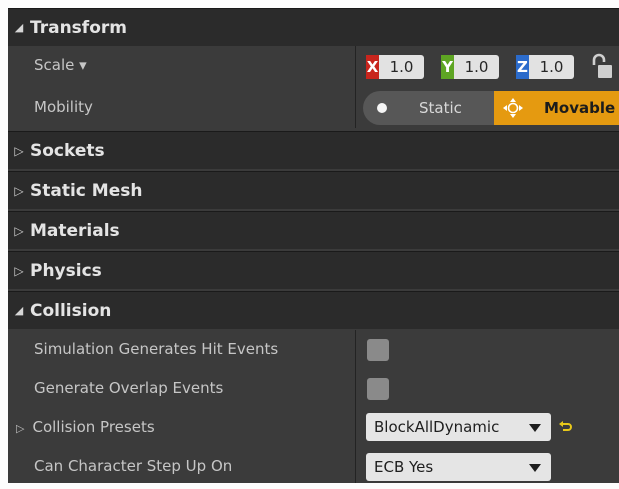 This screenshot has width=619, height=489. Describe the element at coordinates (313, 427) in the screenshot. I see `property-row-collision-presets: ▷ Collision Presets BlockAllDynamic` at that location.